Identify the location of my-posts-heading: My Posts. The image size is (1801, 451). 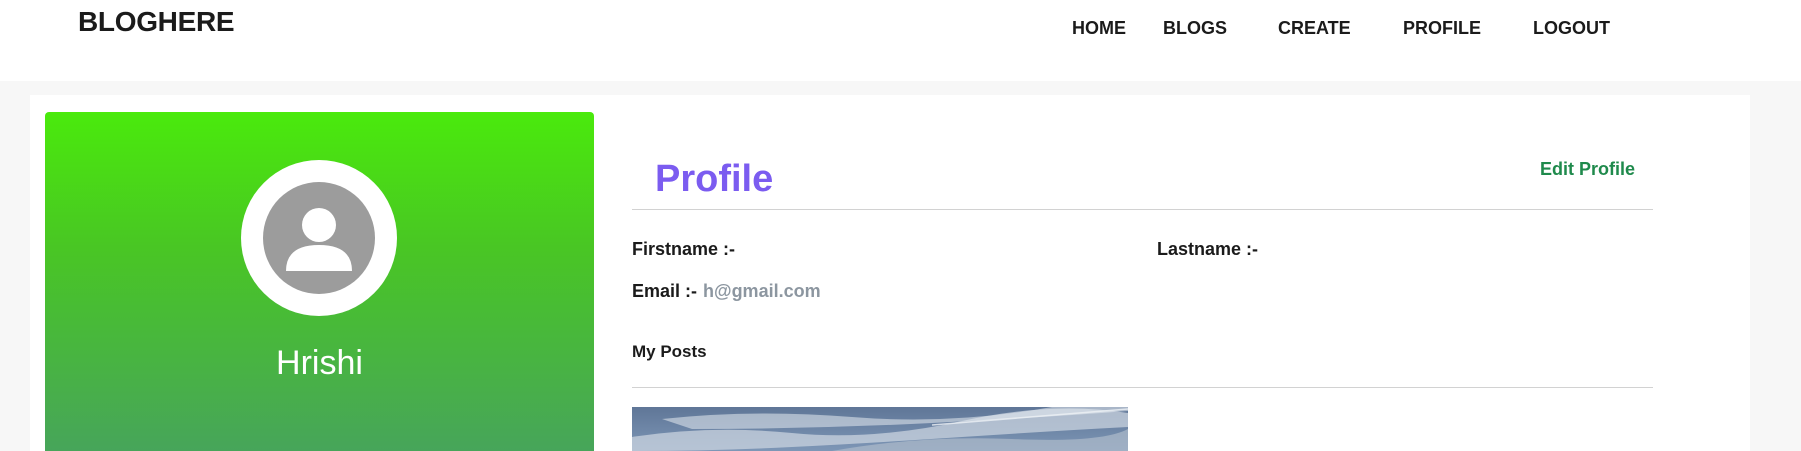
(669, 351).